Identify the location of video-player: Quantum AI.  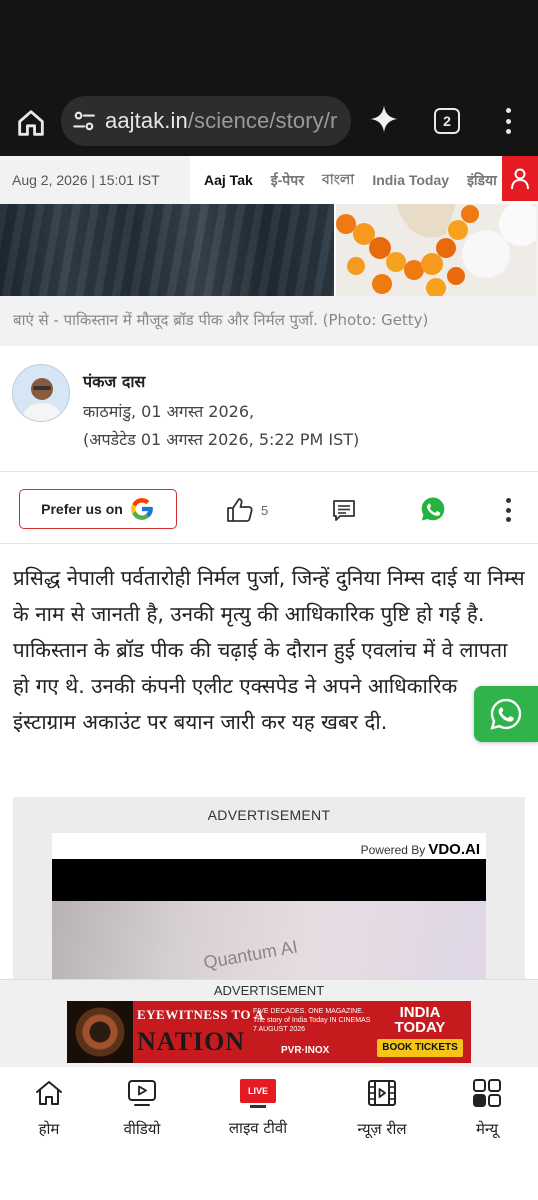
(269, 940).